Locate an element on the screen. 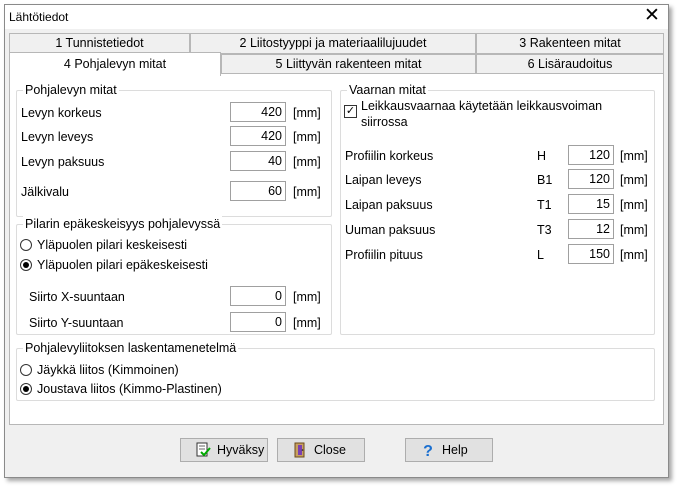 This screenshot has height=486, width=681. calc-method-legend: Pohjalevyliitoksen laskentamenetelmä is located at coordinates (131, 348).